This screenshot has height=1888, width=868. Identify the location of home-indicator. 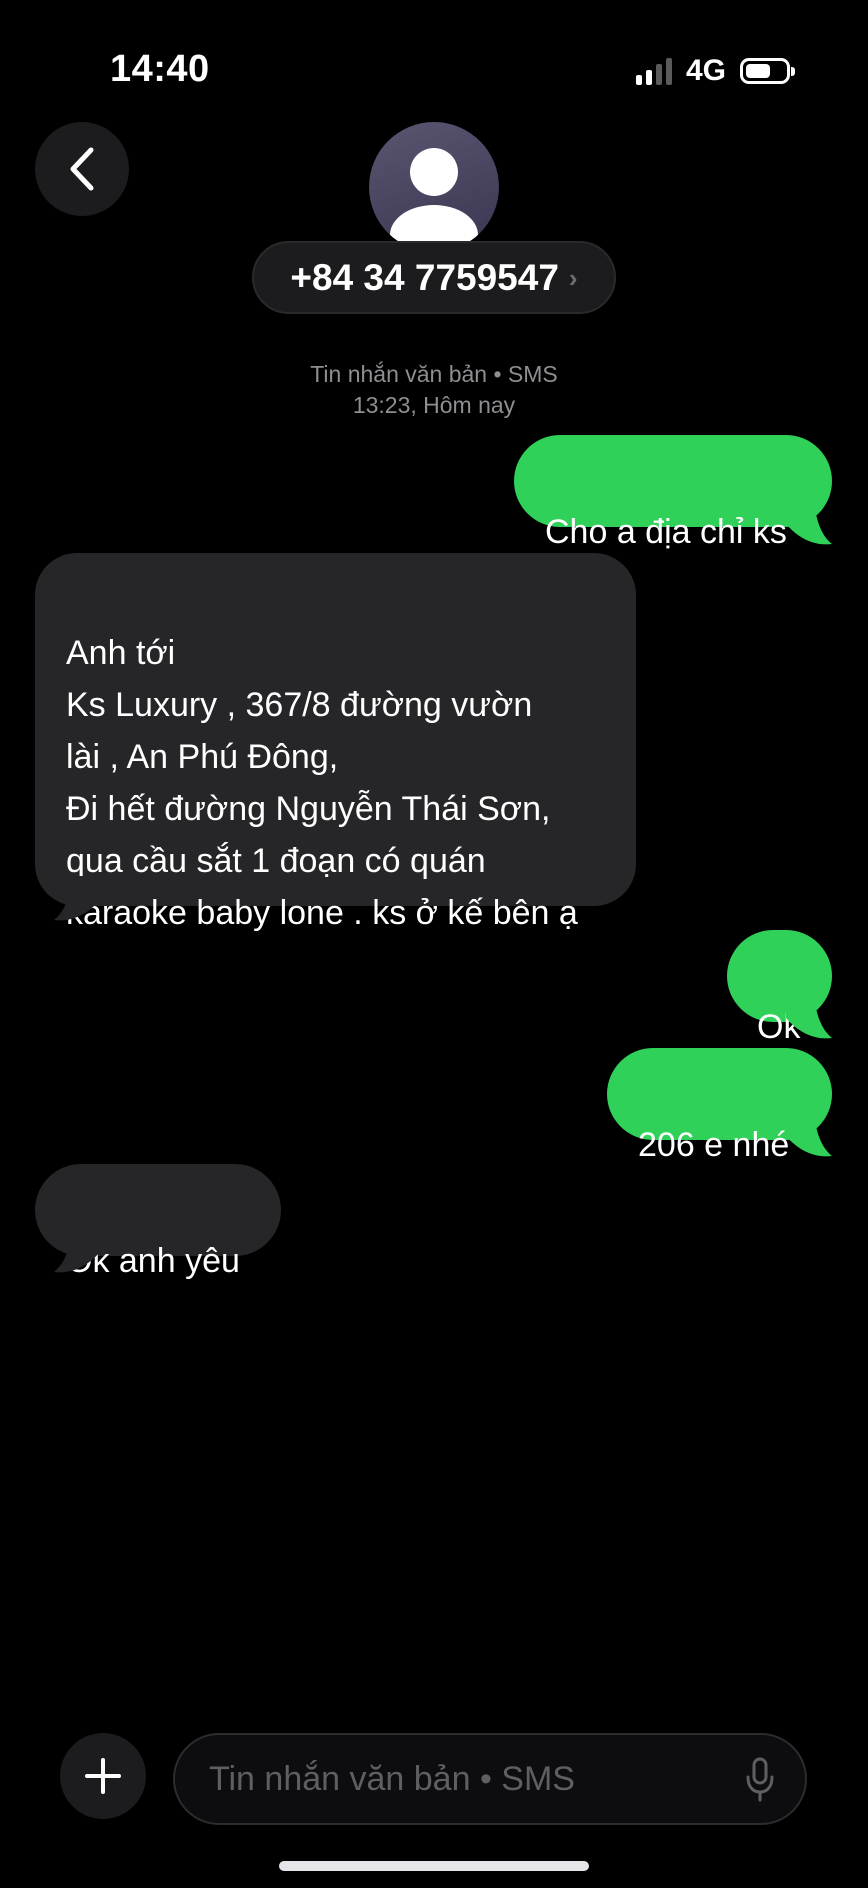
(434, 1866).